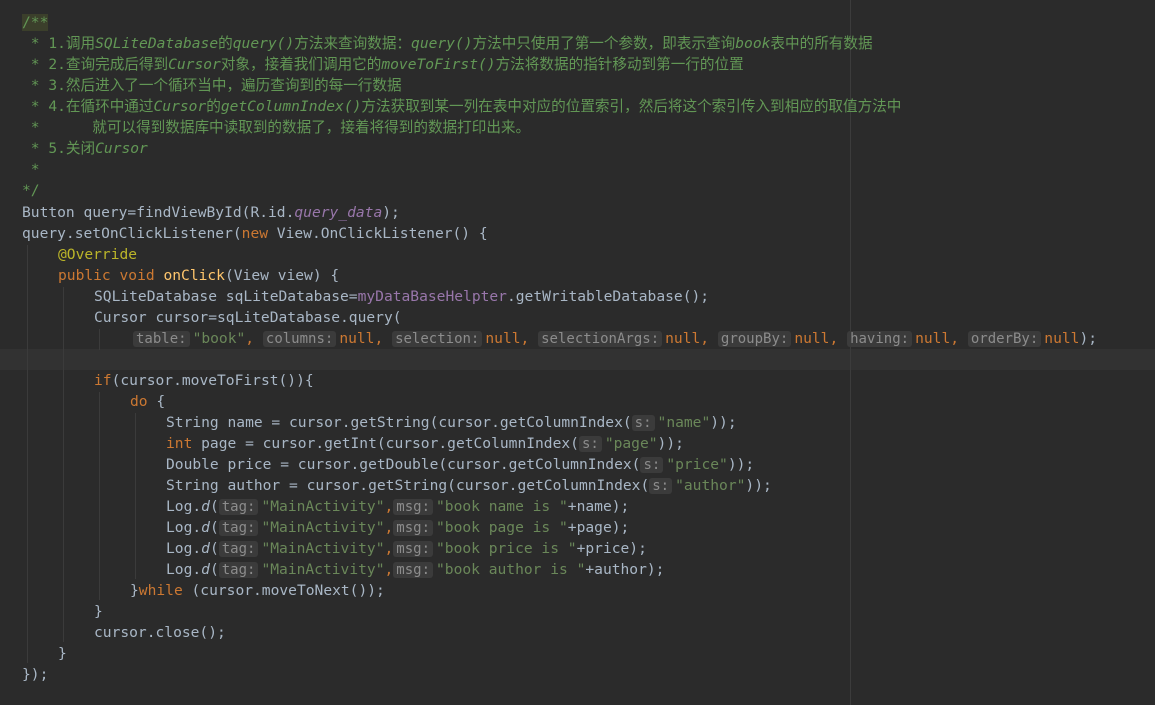 The width and height of the screenshot is (1155, 705). Describe the element at coordinates (156, 401) in the screenshot. I see `code-token: {` at that location.